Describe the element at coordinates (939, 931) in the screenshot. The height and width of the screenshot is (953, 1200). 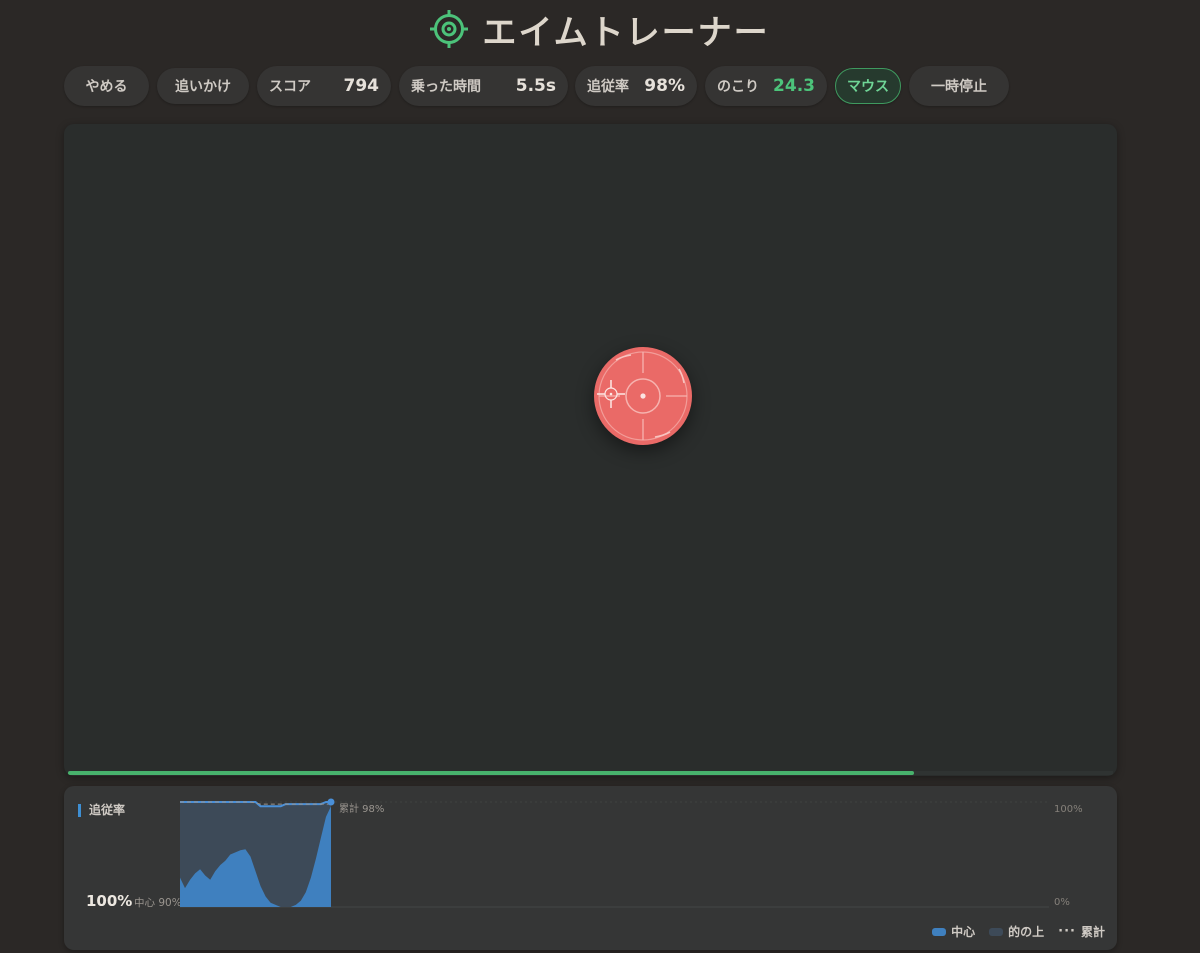
I see `legend-center-swatch` at that location.